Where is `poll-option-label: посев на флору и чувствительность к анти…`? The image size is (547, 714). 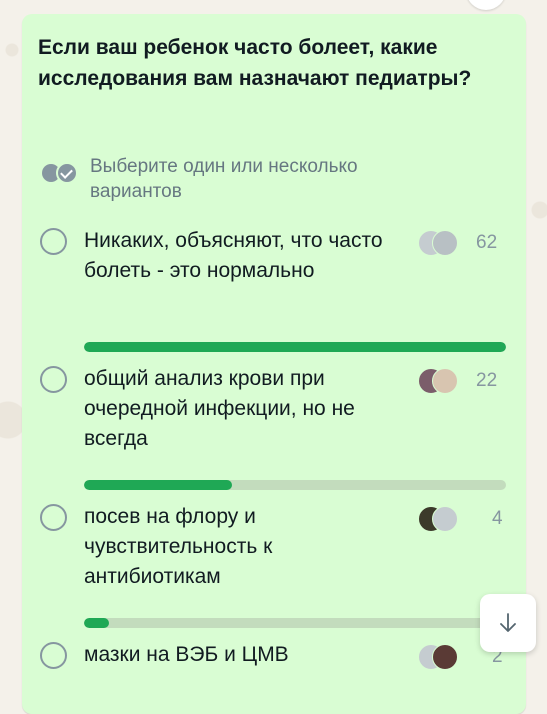
poll-option-label: посев на флору и чувствительность к анти… is located at coordinates (178, 546).